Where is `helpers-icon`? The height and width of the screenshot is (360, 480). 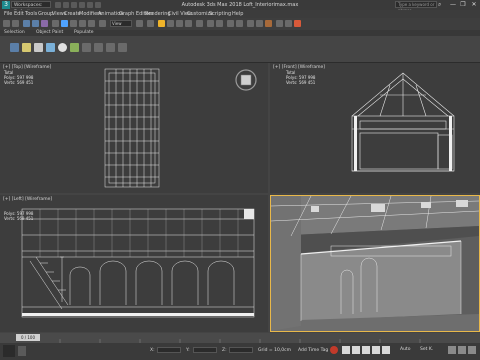 helpers-icon is located at coordinates (98, 47).